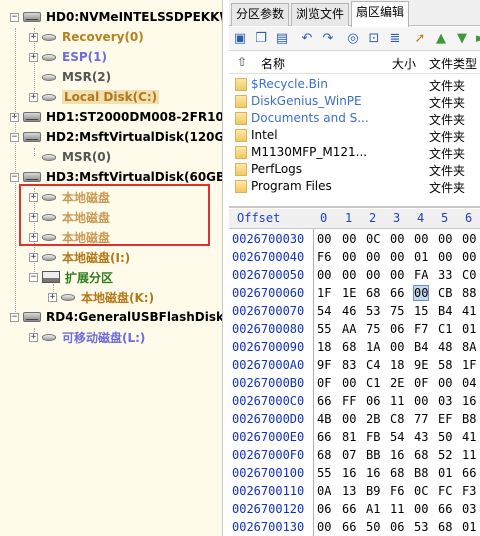 The image size is (480, 536). Describe the element at coordinates (469, 401) in the screenshot. I see `hex-byte: 16` at that location.